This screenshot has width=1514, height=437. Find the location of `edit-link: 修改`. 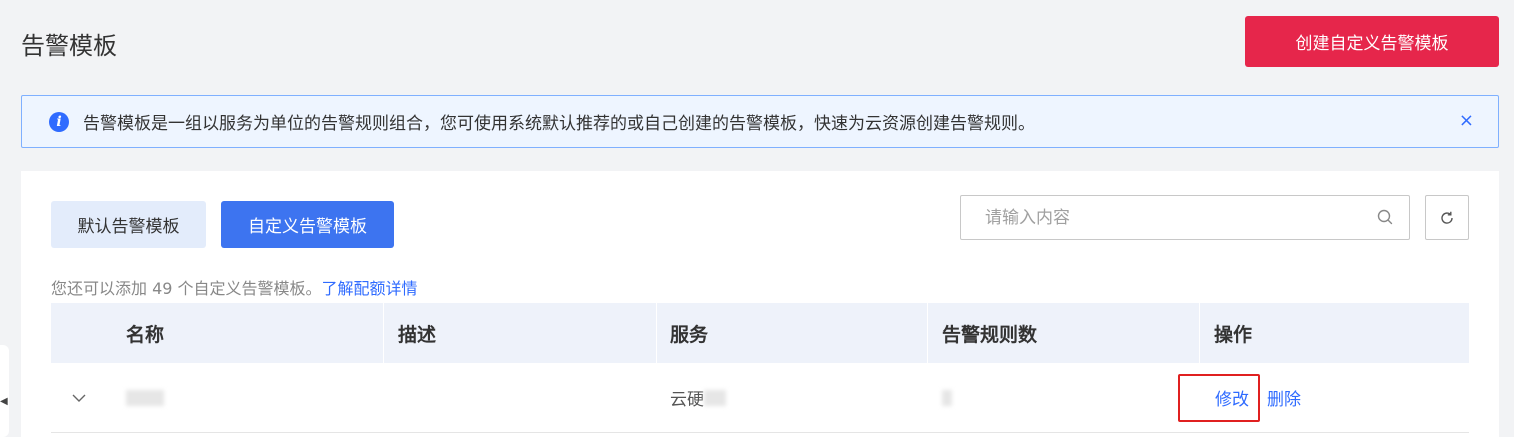

edit-link: 修改 is located at coordinates (1219, 397).